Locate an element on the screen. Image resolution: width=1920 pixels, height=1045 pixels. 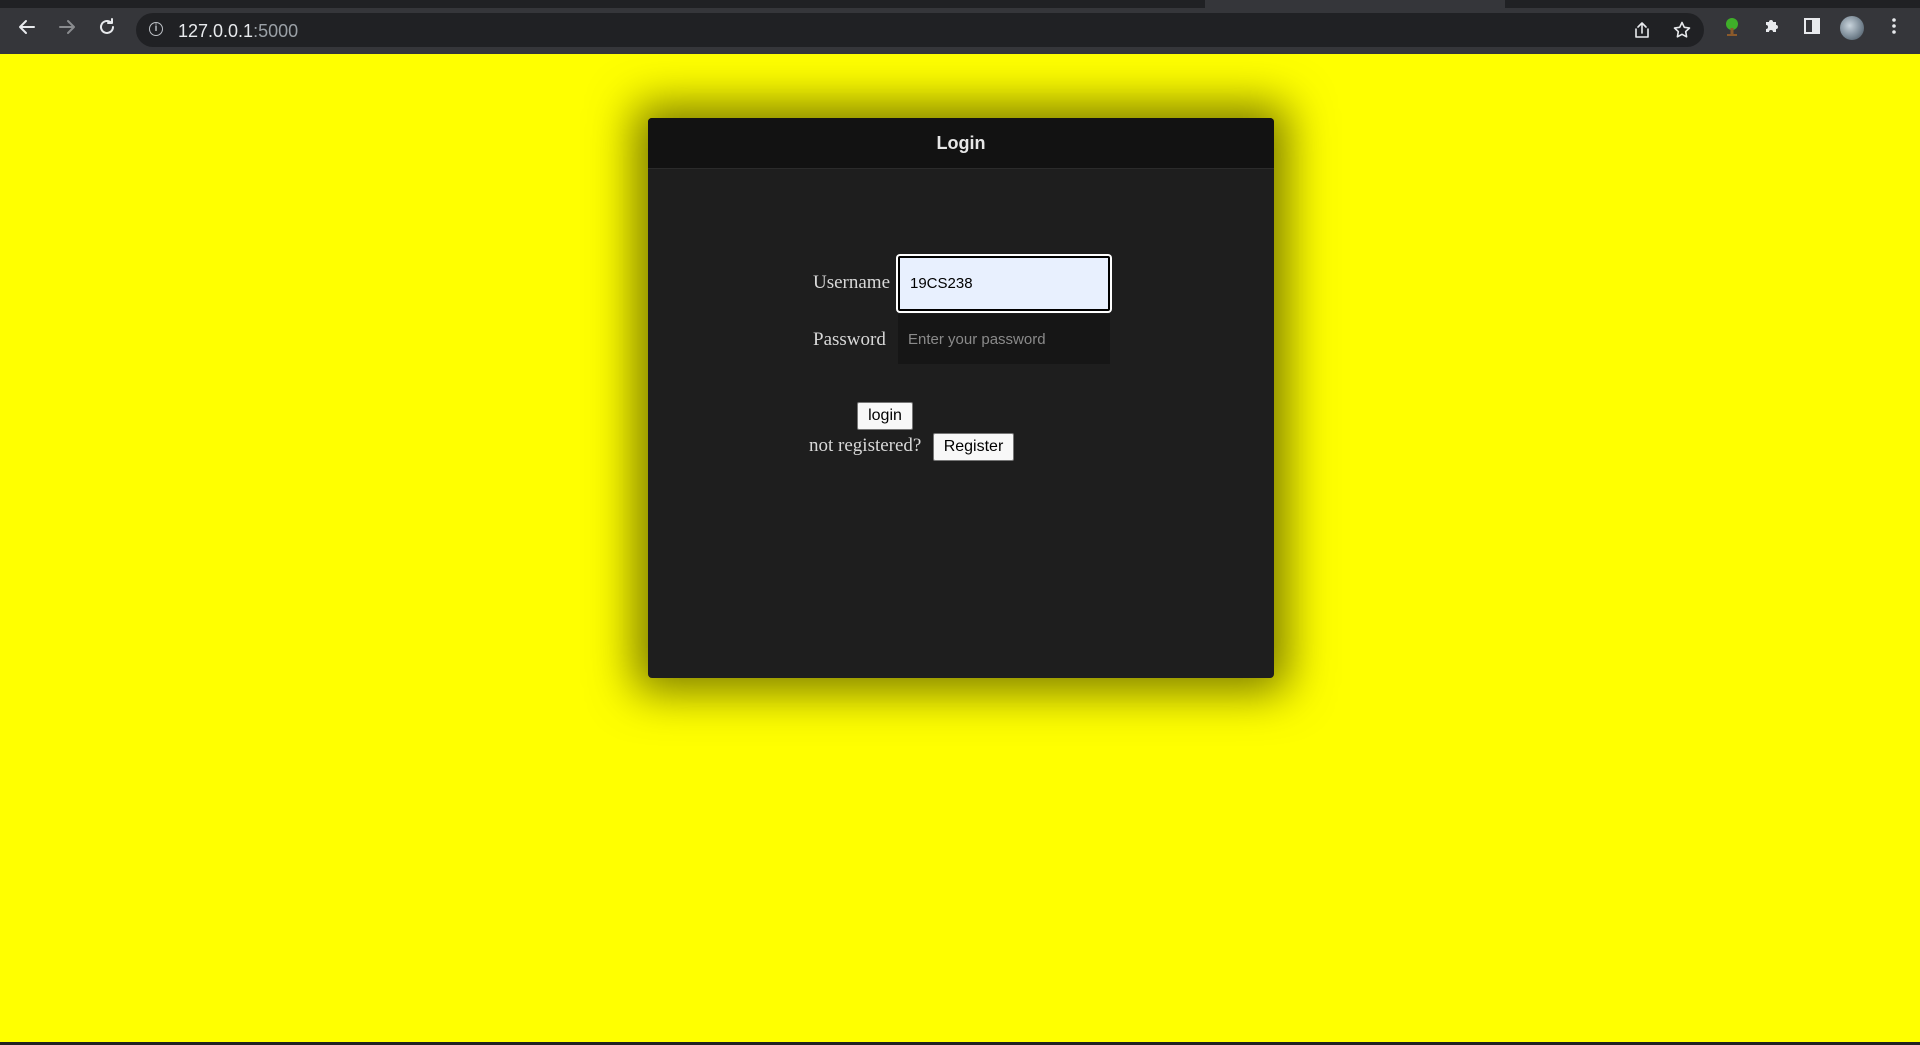
address-bar-url: 127.0.0.1:5000 is located at coordinates (238, 31).